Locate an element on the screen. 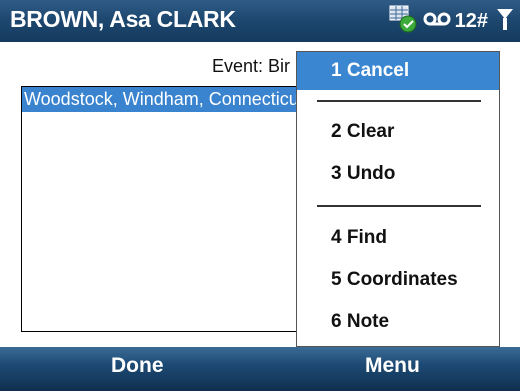  menu-item-undo: 3 Undo is located at coordinates (398, 174).